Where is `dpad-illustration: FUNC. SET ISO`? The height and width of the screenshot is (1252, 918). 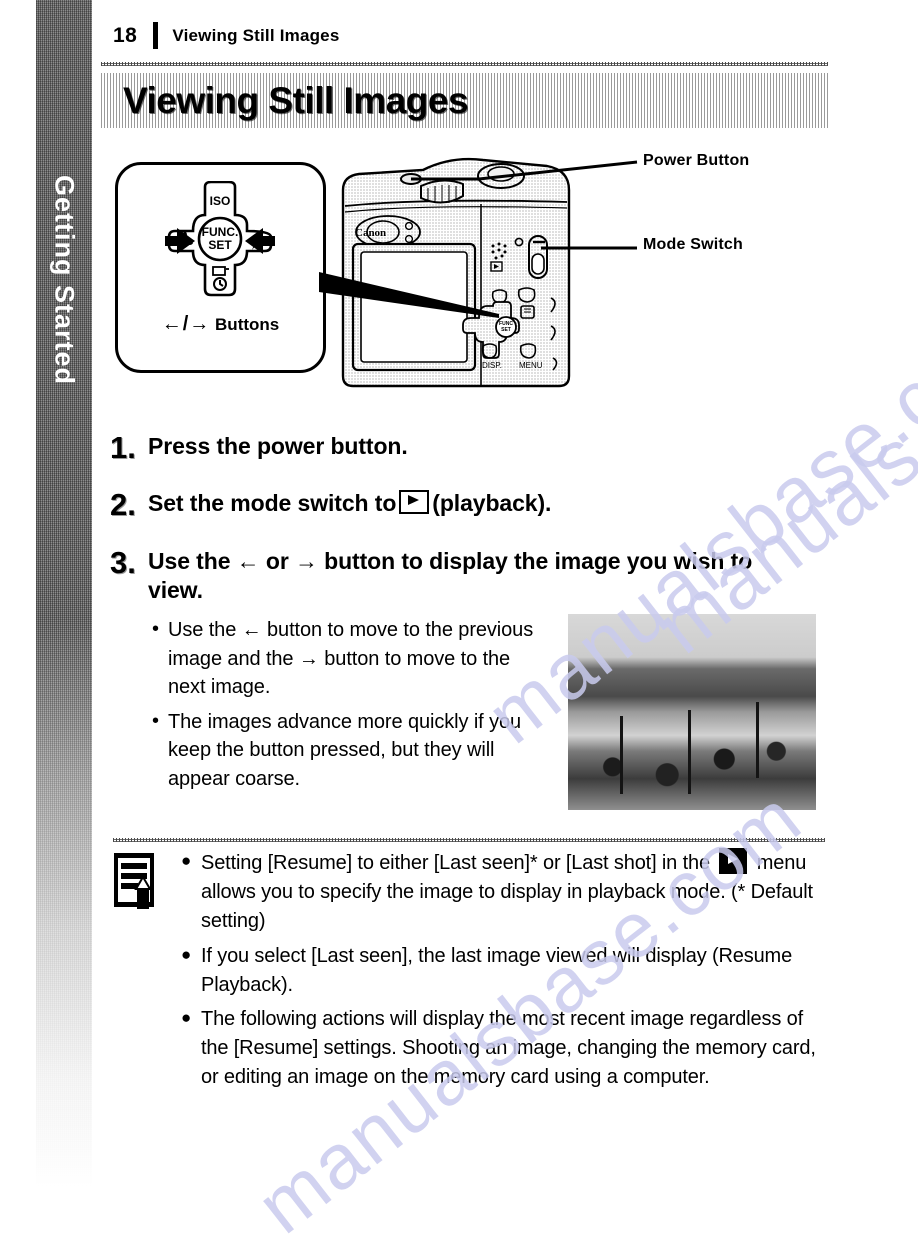
dpad-illustration: FUNC. SET ISO is located at coordinates (220, 239).